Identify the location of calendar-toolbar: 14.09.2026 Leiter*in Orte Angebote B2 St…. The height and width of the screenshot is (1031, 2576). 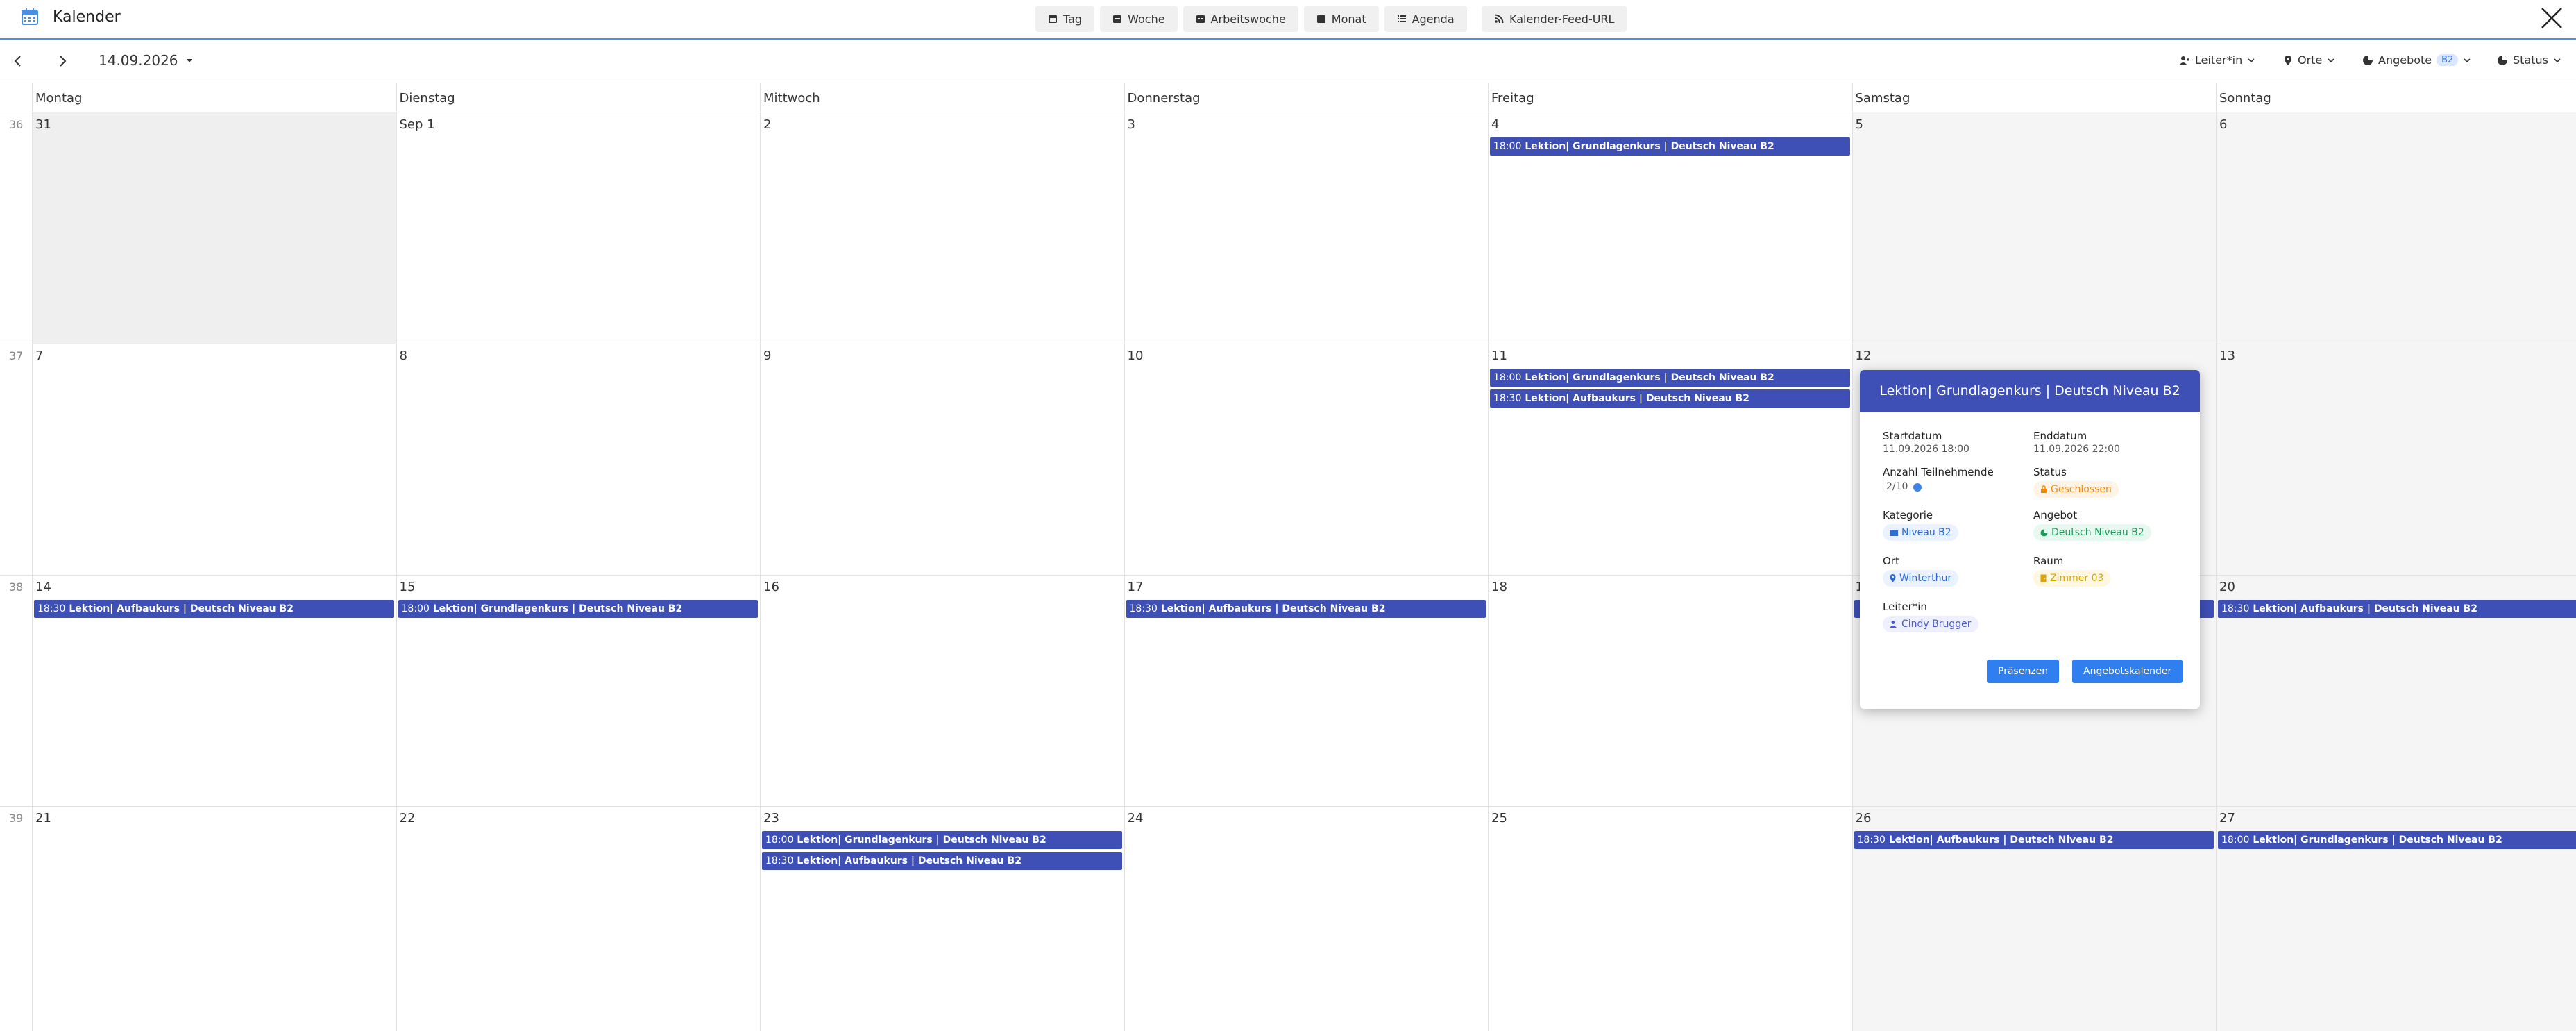
(1288, 61).